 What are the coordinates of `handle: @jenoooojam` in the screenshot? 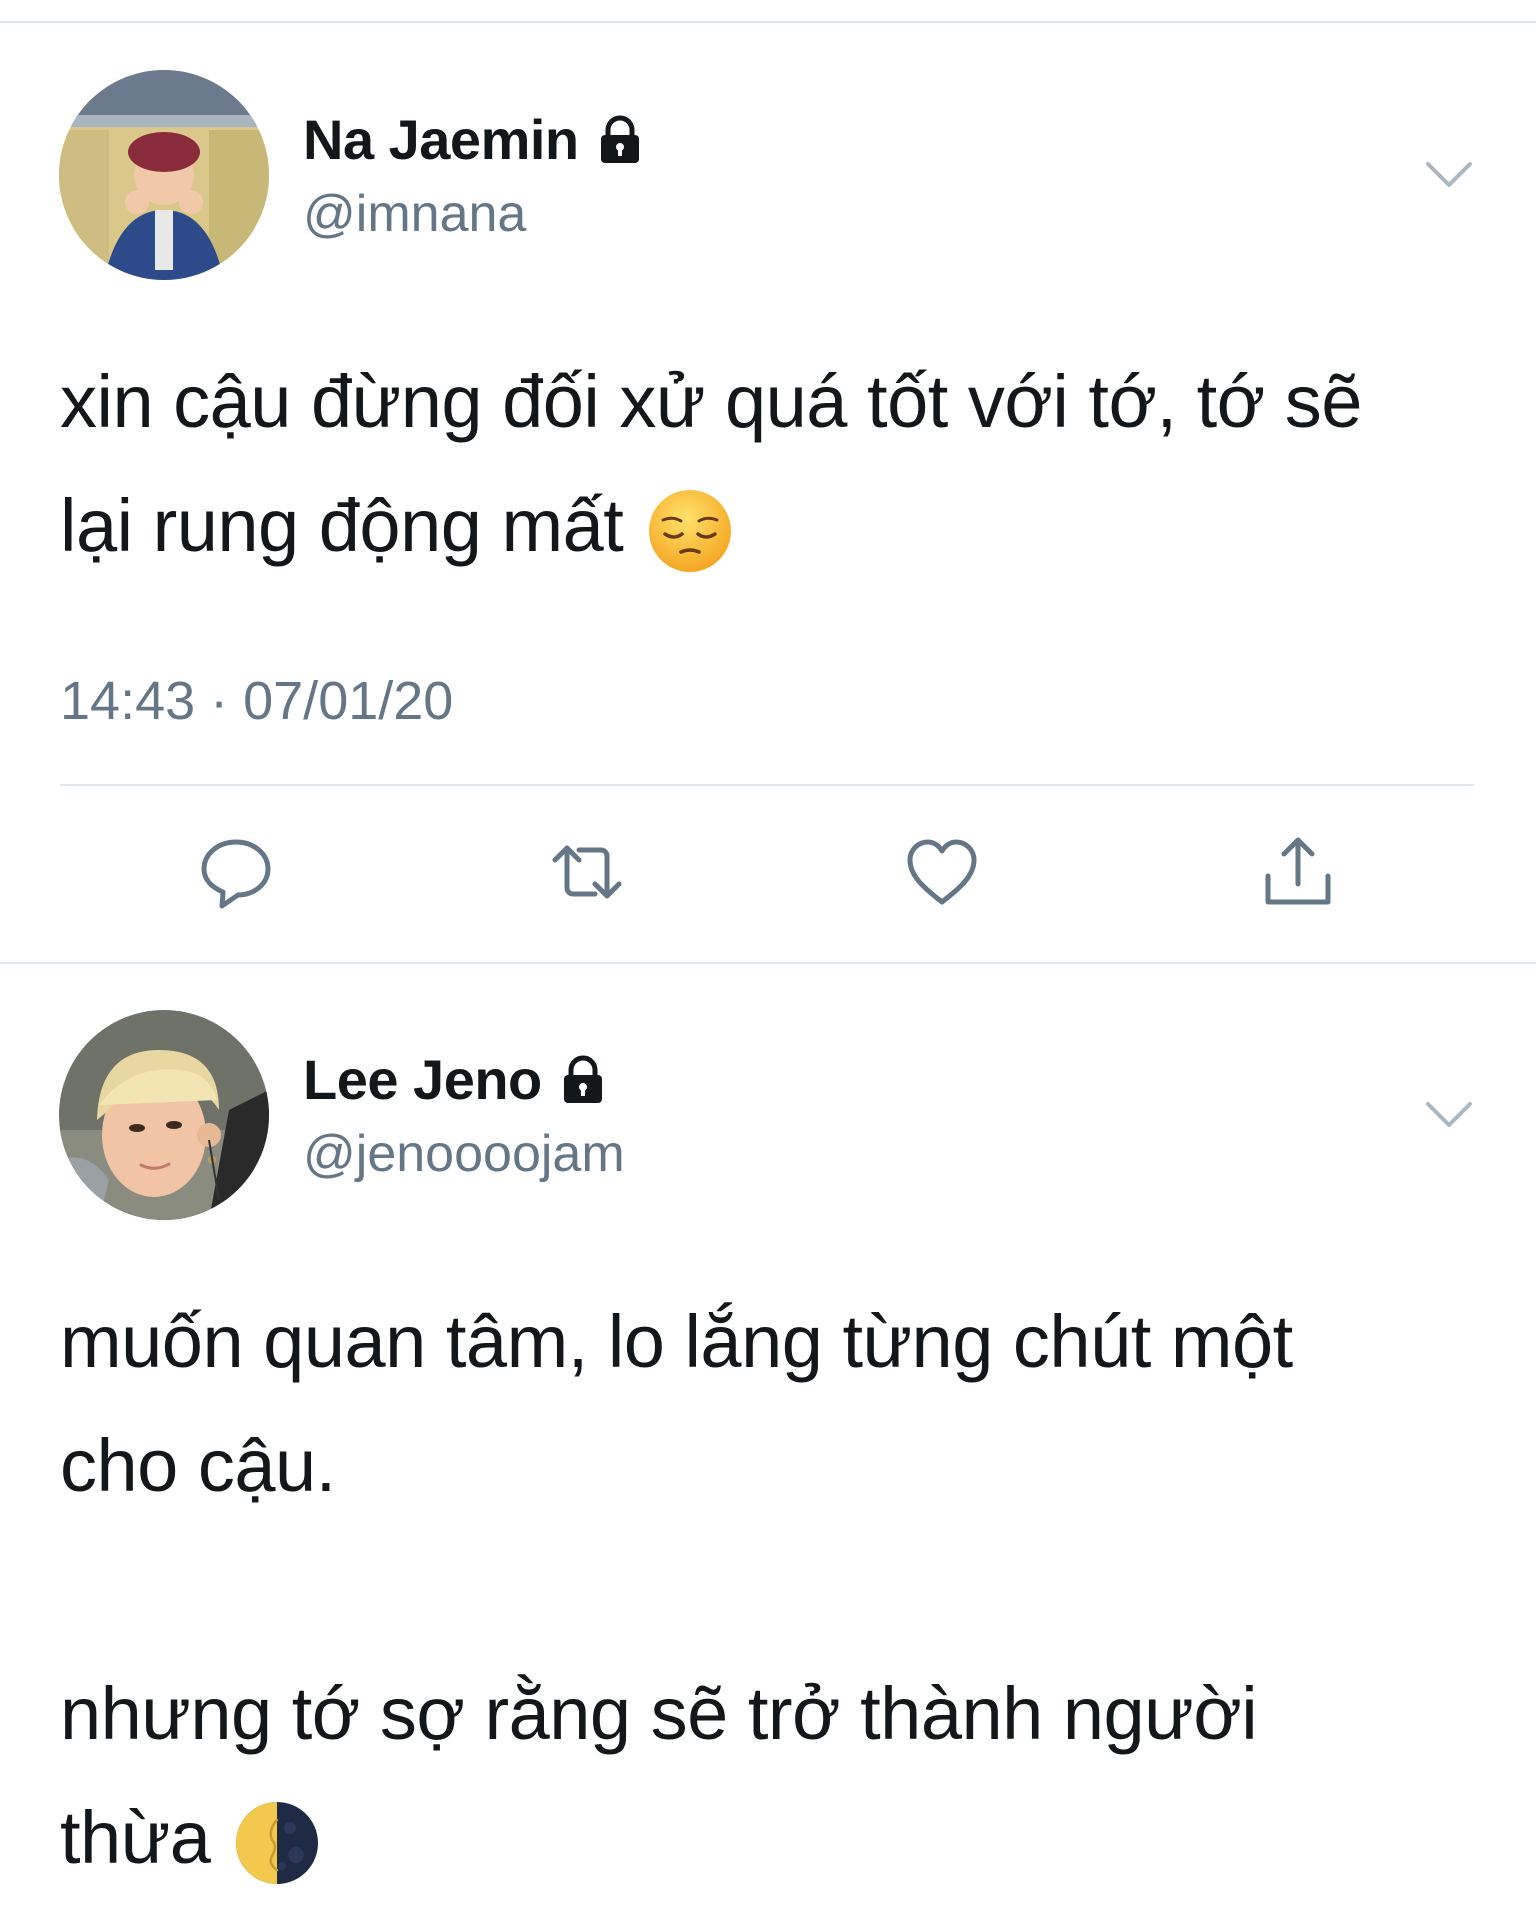 It's located at (464, 1154).